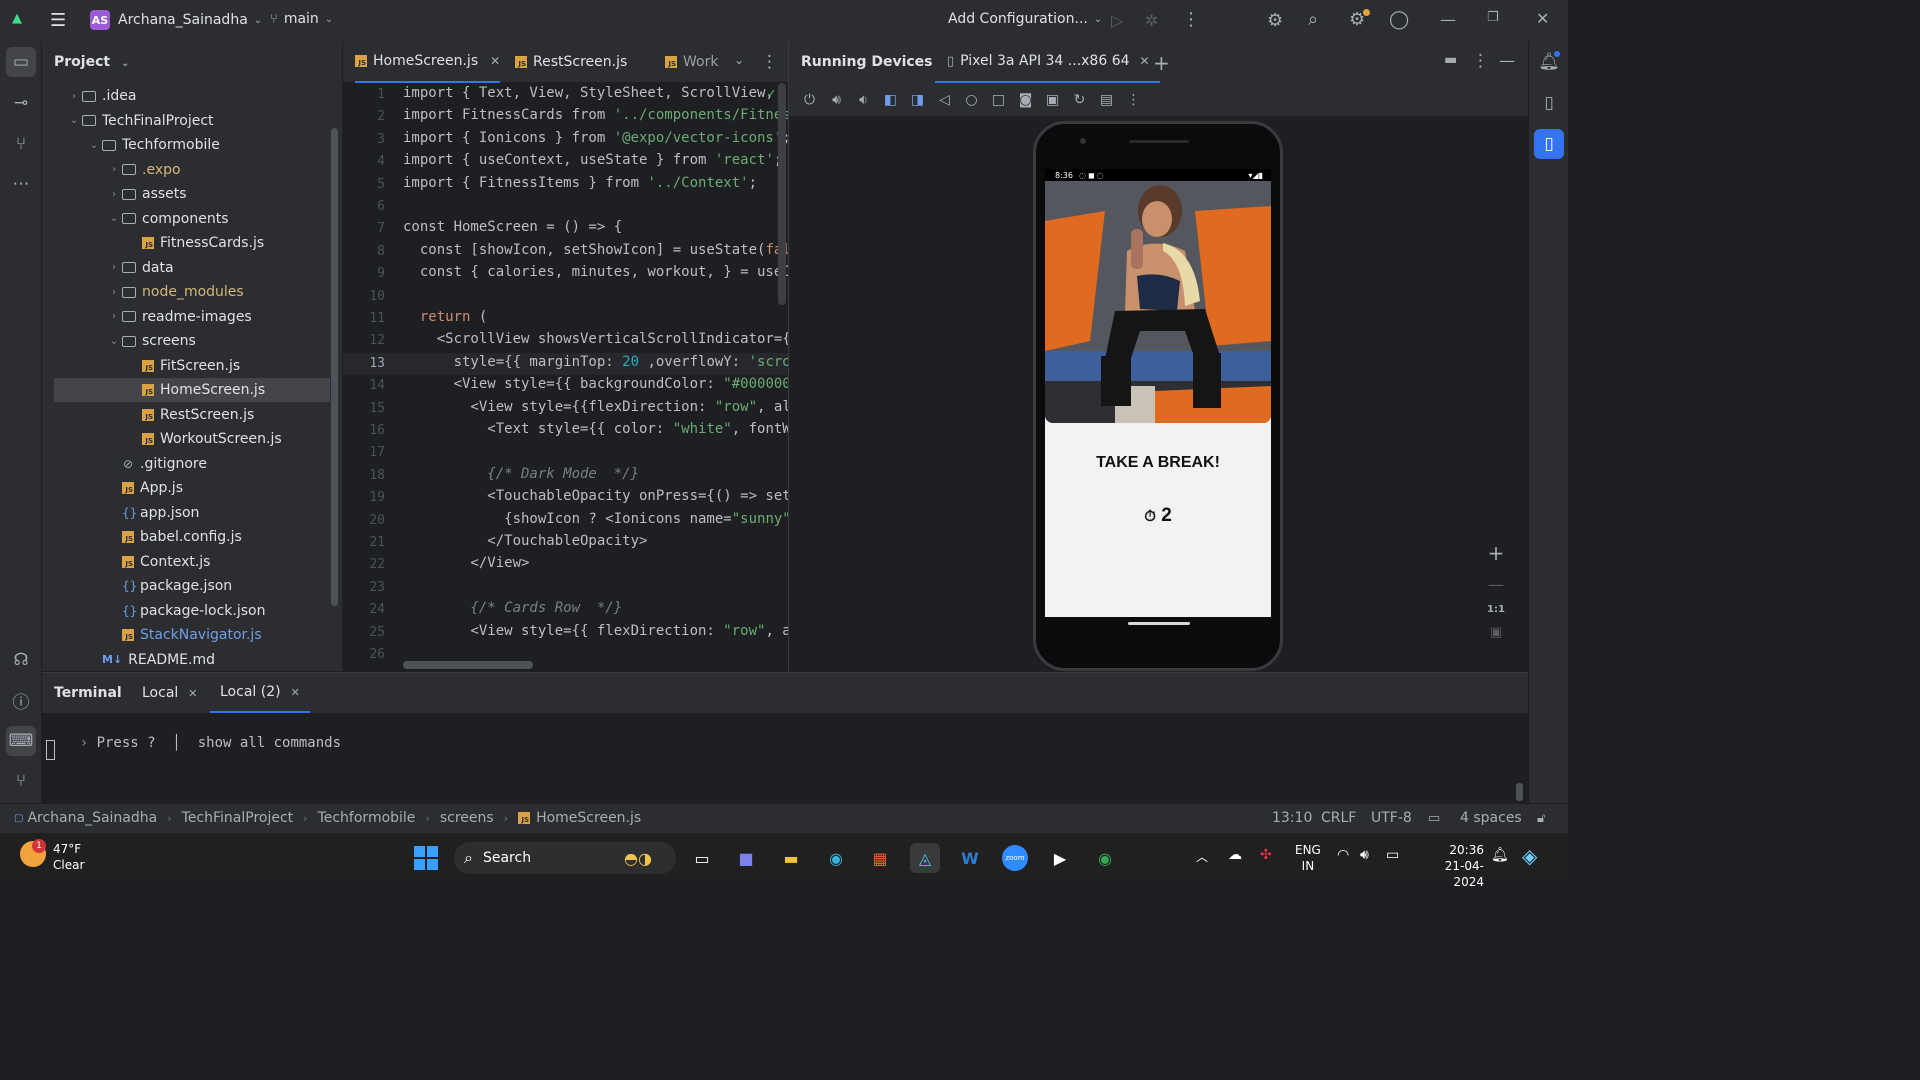 This screenshot has height=1080, width=1920. I want to click on tree-item: JS RestScreen.js, so click(187, 415).